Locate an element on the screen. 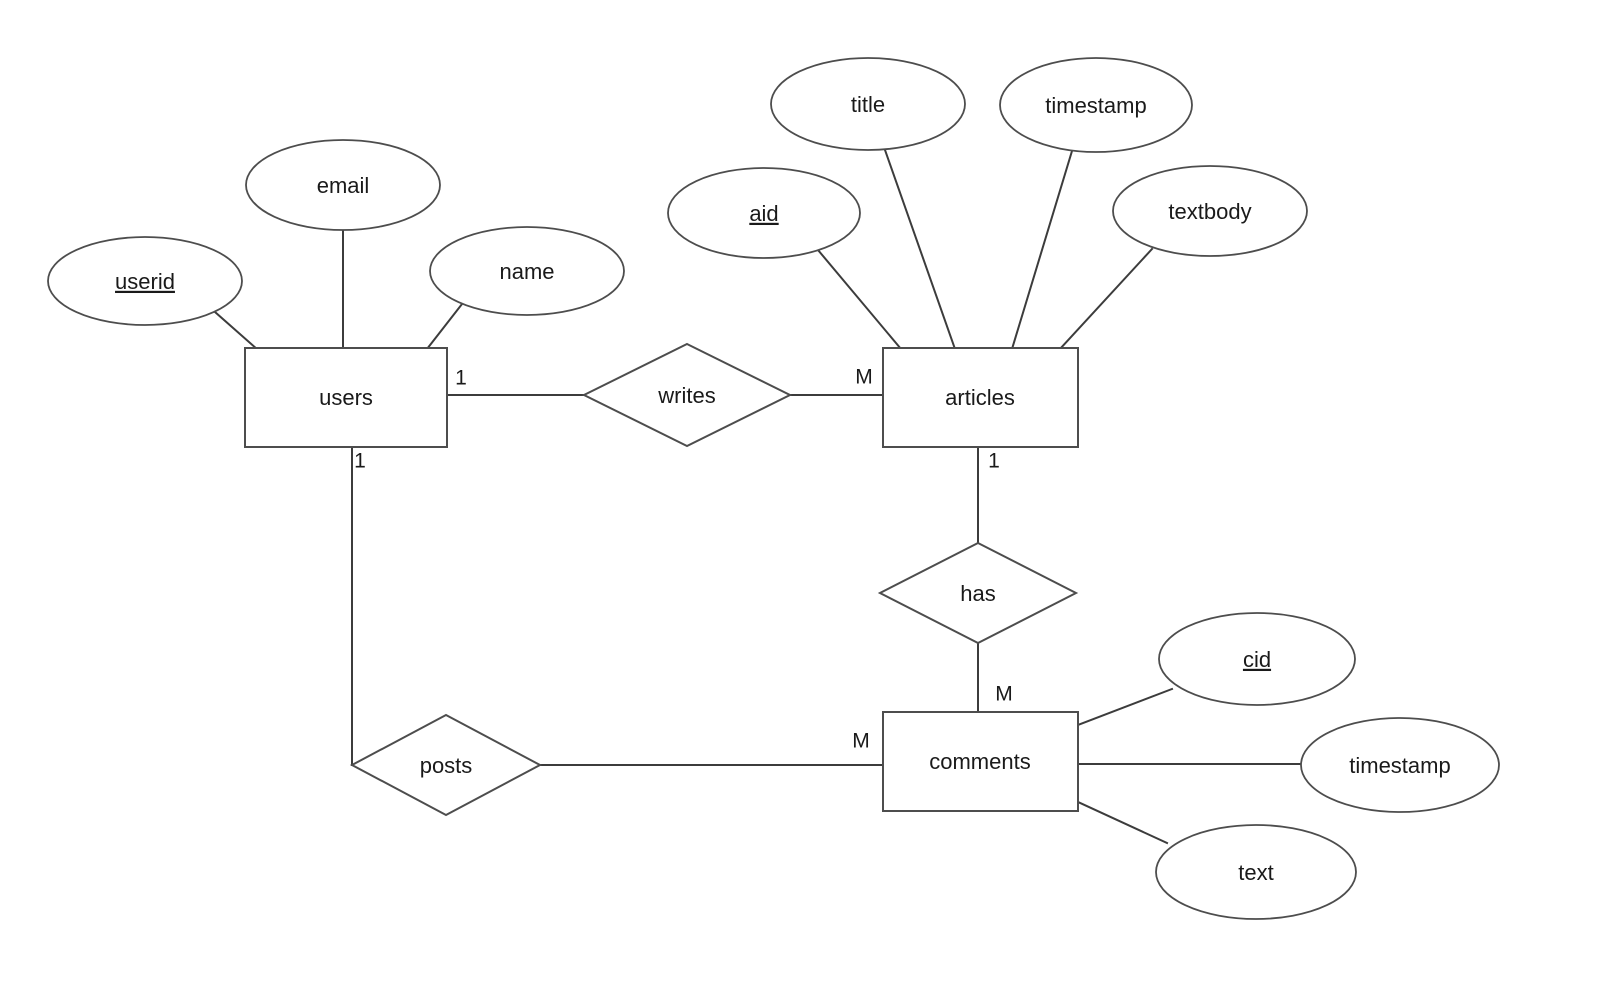 The image size is (1606, 998). attribute-title: title is located at coordinates (868, 104).